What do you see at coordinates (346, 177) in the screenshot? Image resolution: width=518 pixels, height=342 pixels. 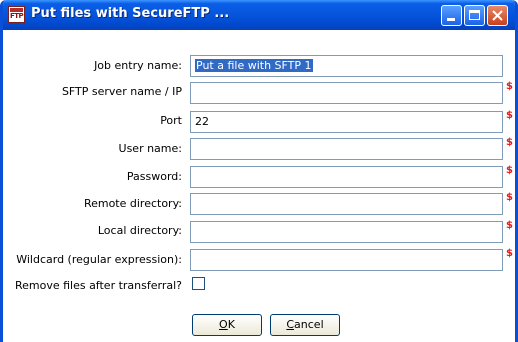 I see `password-input` at bounding box center [346, 177].